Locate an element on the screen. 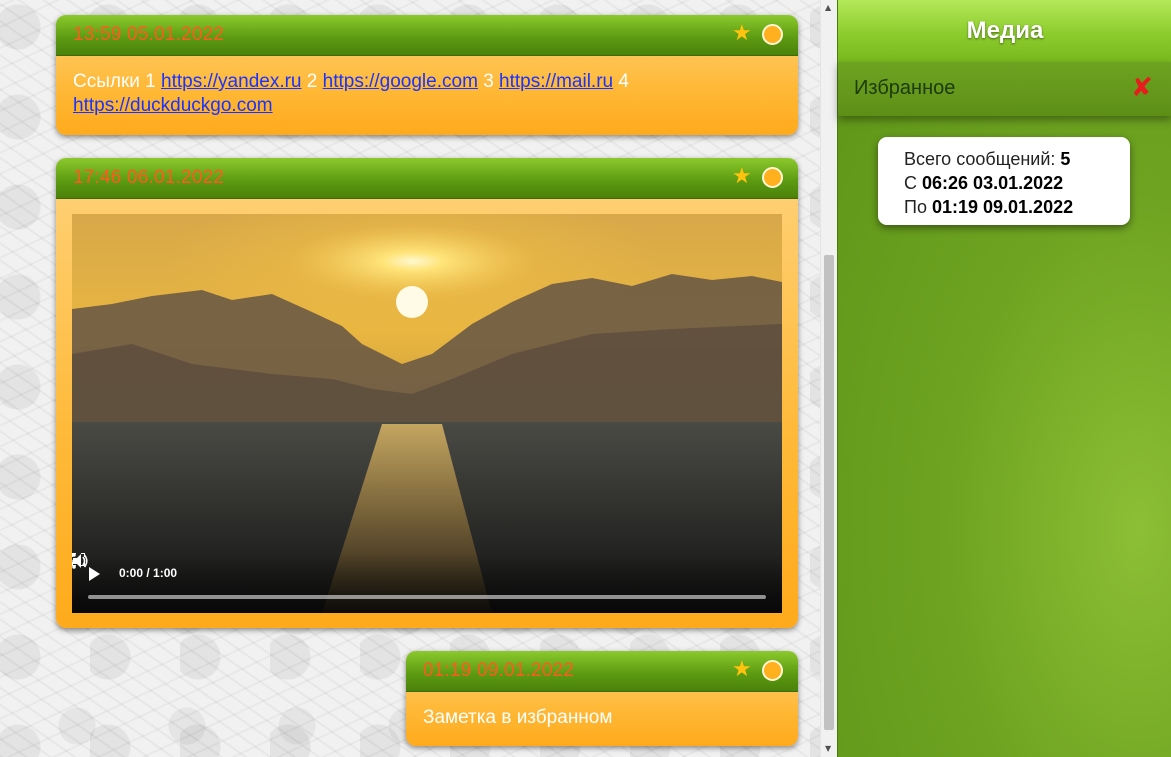 This screenshot has width=1171, height=757. video-time: 0:00 / 1:00 is located at coordinates (148, 573).